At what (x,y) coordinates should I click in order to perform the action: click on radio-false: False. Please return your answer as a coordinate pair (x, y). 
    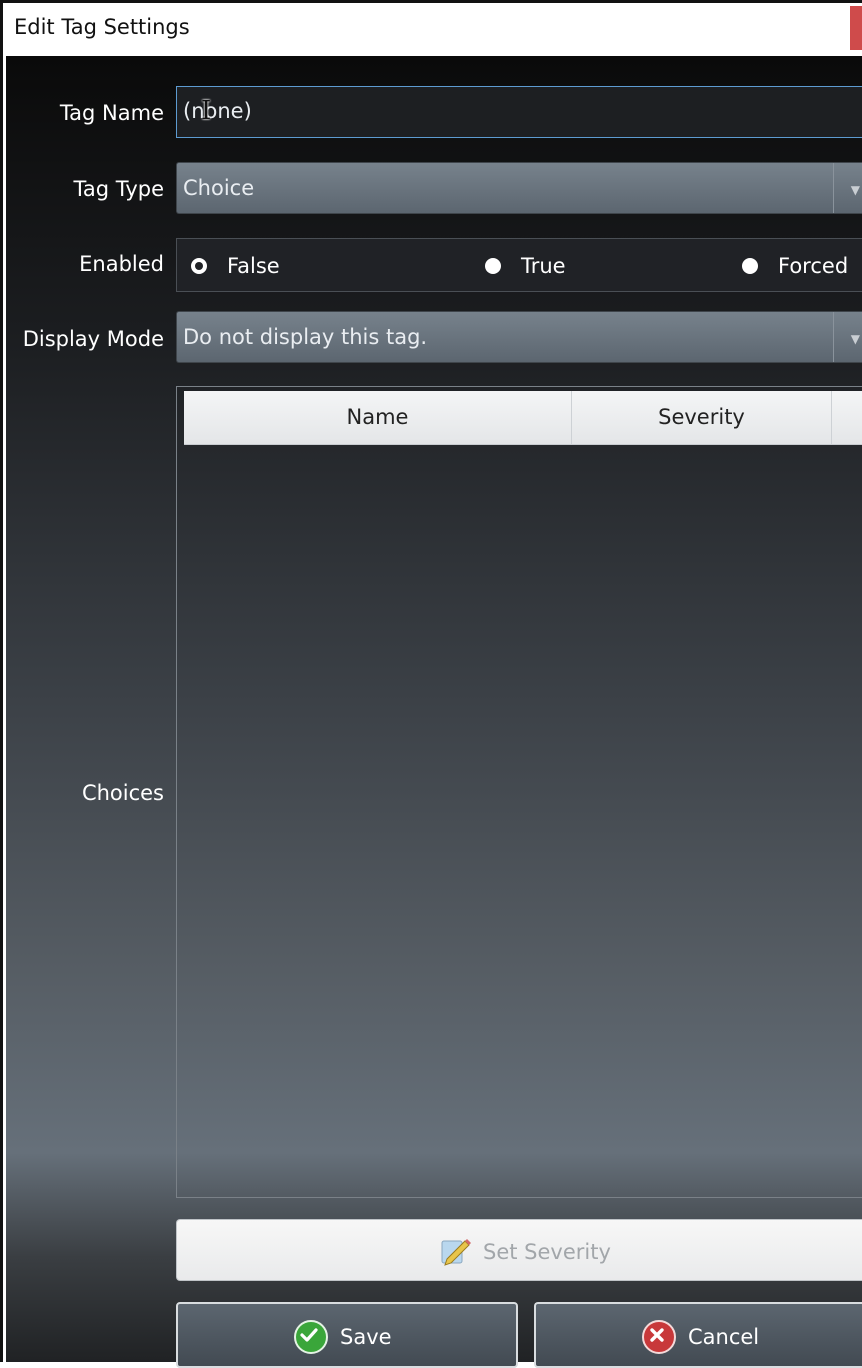
    Looking at the image, I should click on (235, 266).